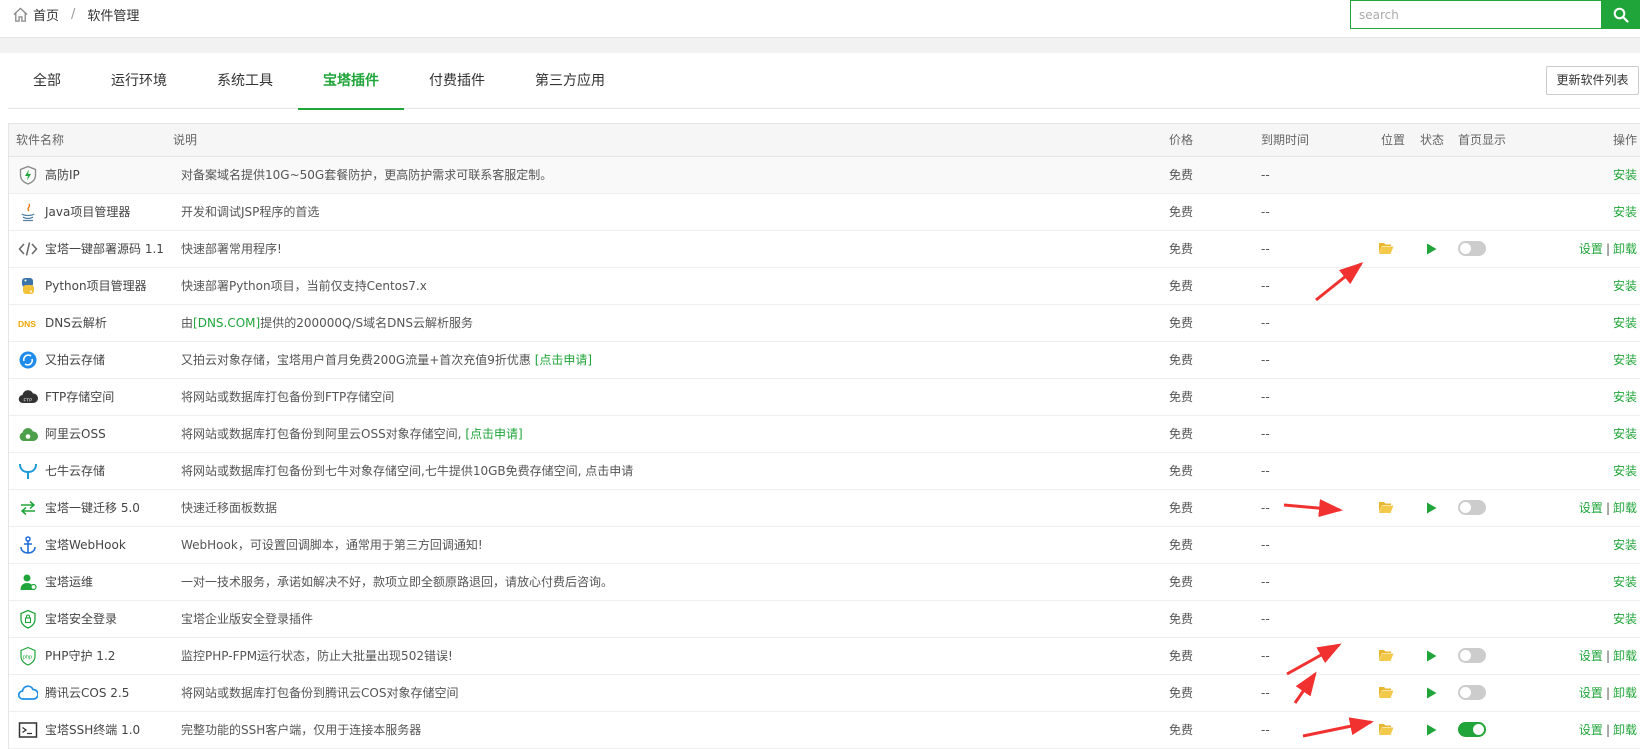 The image size is (1640, 749). Describe the element at coordinates (287, 397) in the screenshot. I see `software-desc: 将网站或数据库打包备份到FTP存储空间` at that location.